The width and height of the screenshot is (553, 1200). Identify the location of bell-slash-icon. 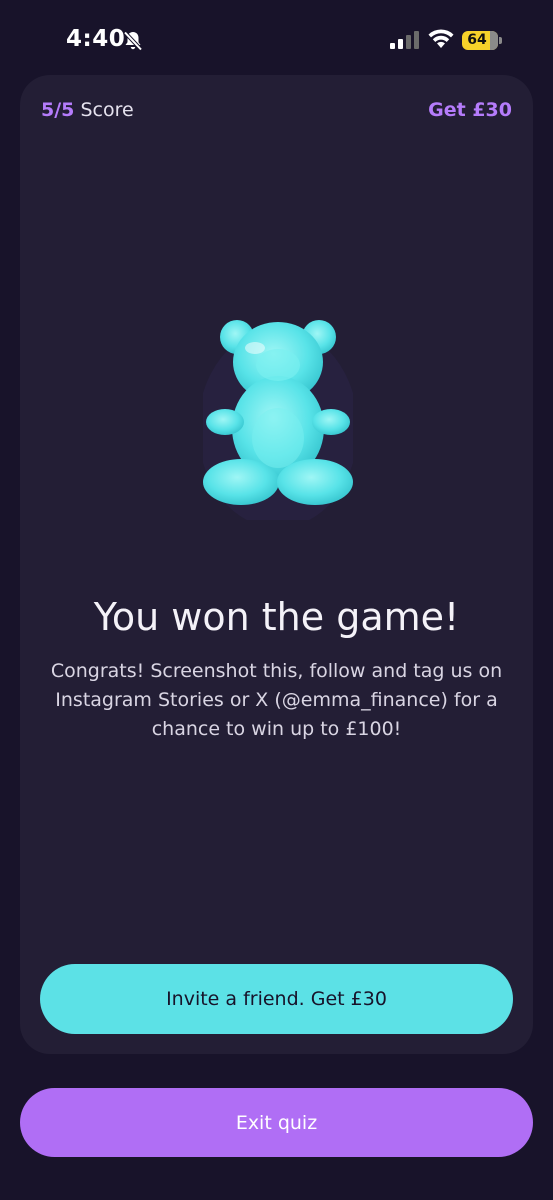
(133, 41).